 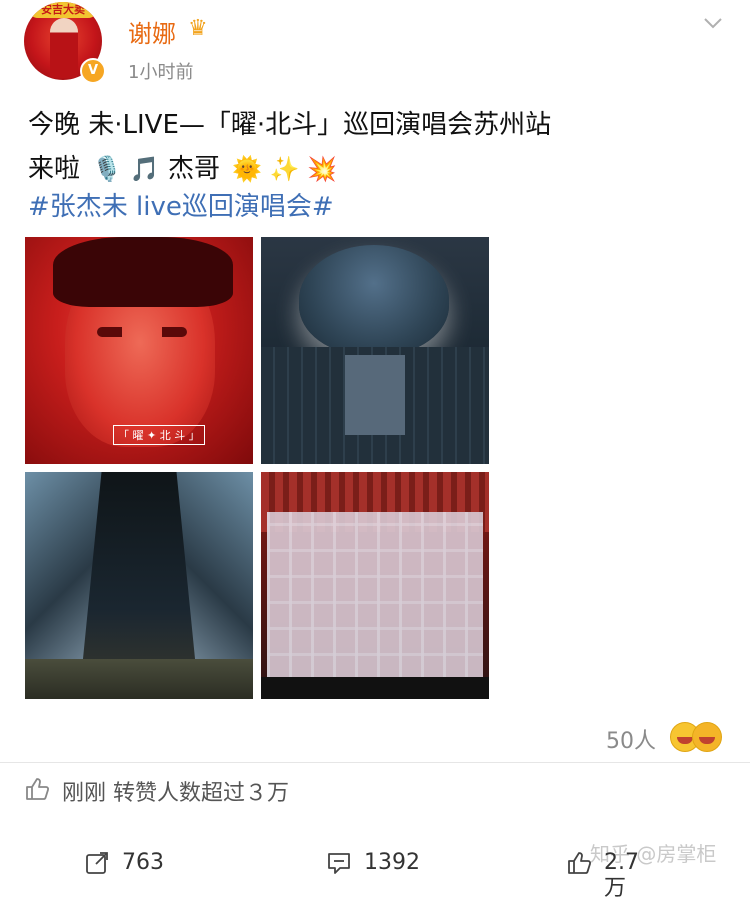 What do you see at coordinates (368, 169) in the screenshot?
I see `post-text-line2: 来啦 🎙️ 🎵 杰哥 🌞 ✨ 💥` at bounding box center [368, 169].